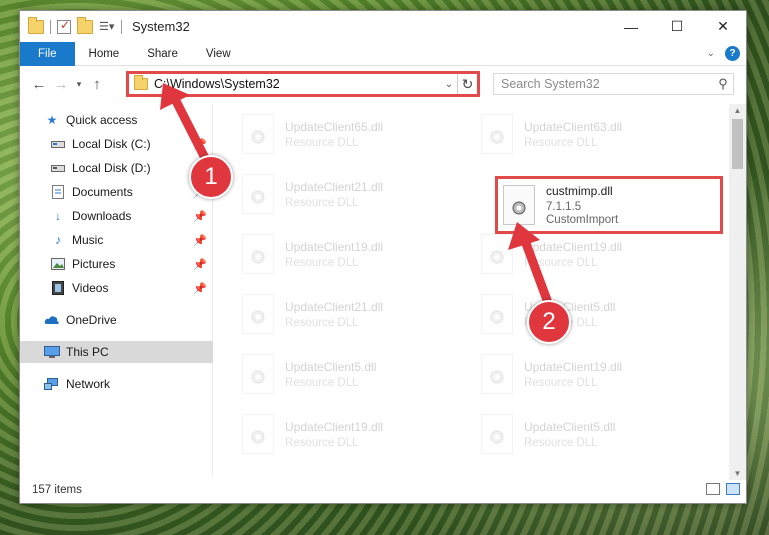 This screenshot has width=769, height=535. What do you see at coordinates (52, 384) in the screenshot?
I see `network-icon` at bounding box center [52, 384].